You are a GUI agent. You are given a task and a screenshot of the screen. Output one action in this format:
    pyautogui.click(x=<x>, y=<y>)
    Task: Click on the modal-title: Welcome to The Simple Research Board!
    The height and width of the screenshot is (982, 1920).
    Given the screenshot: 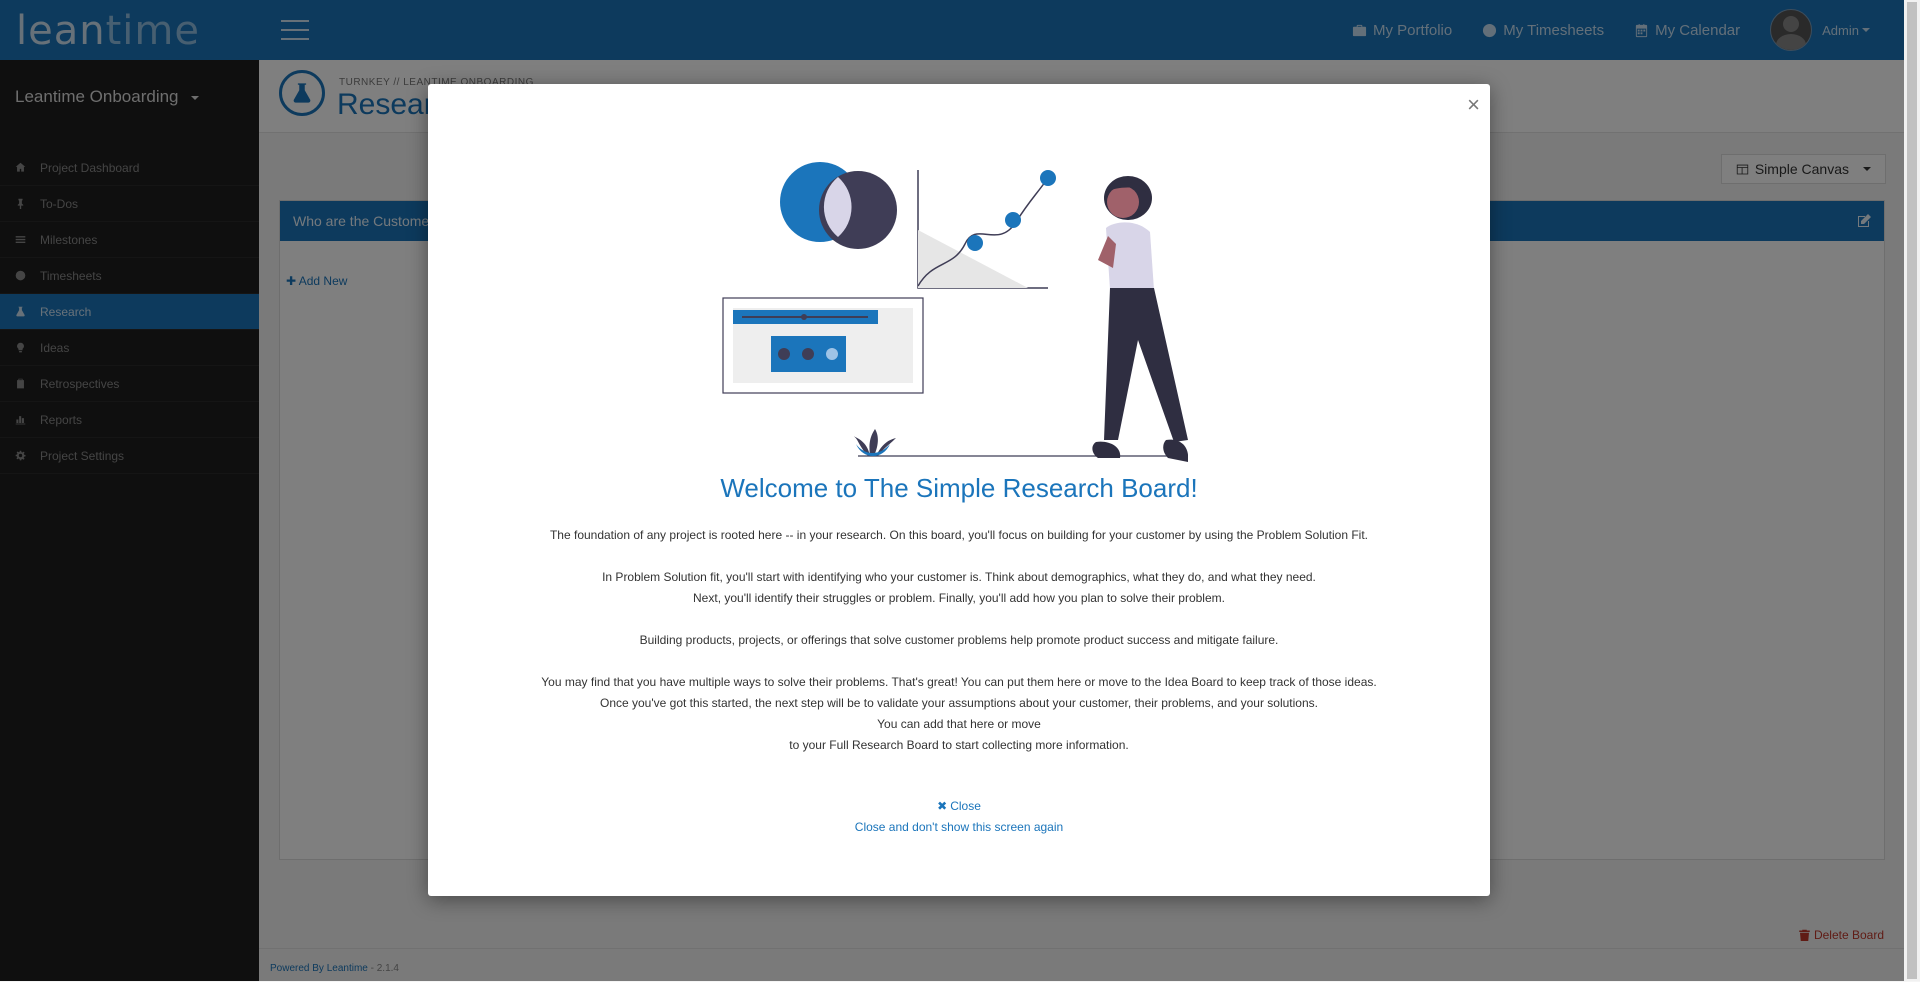 What is the action you would take?
    pyautogui.click(x=959, y=488)
    